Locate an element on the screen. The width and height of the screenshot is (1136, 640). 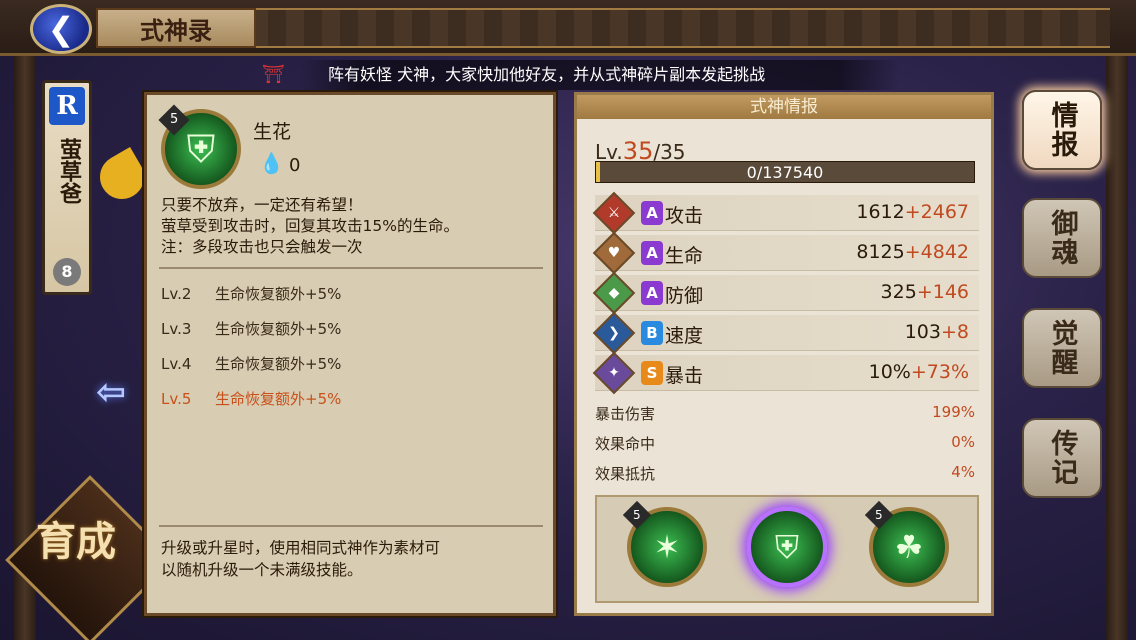
stat-value: 1612+2467 is located at coordinates (912, 212).